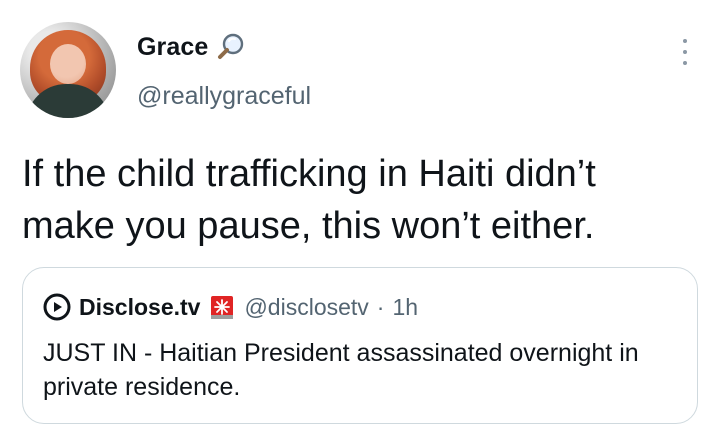  I want to click on quoted-author-name: Disclose.tv, so click(139, 307).